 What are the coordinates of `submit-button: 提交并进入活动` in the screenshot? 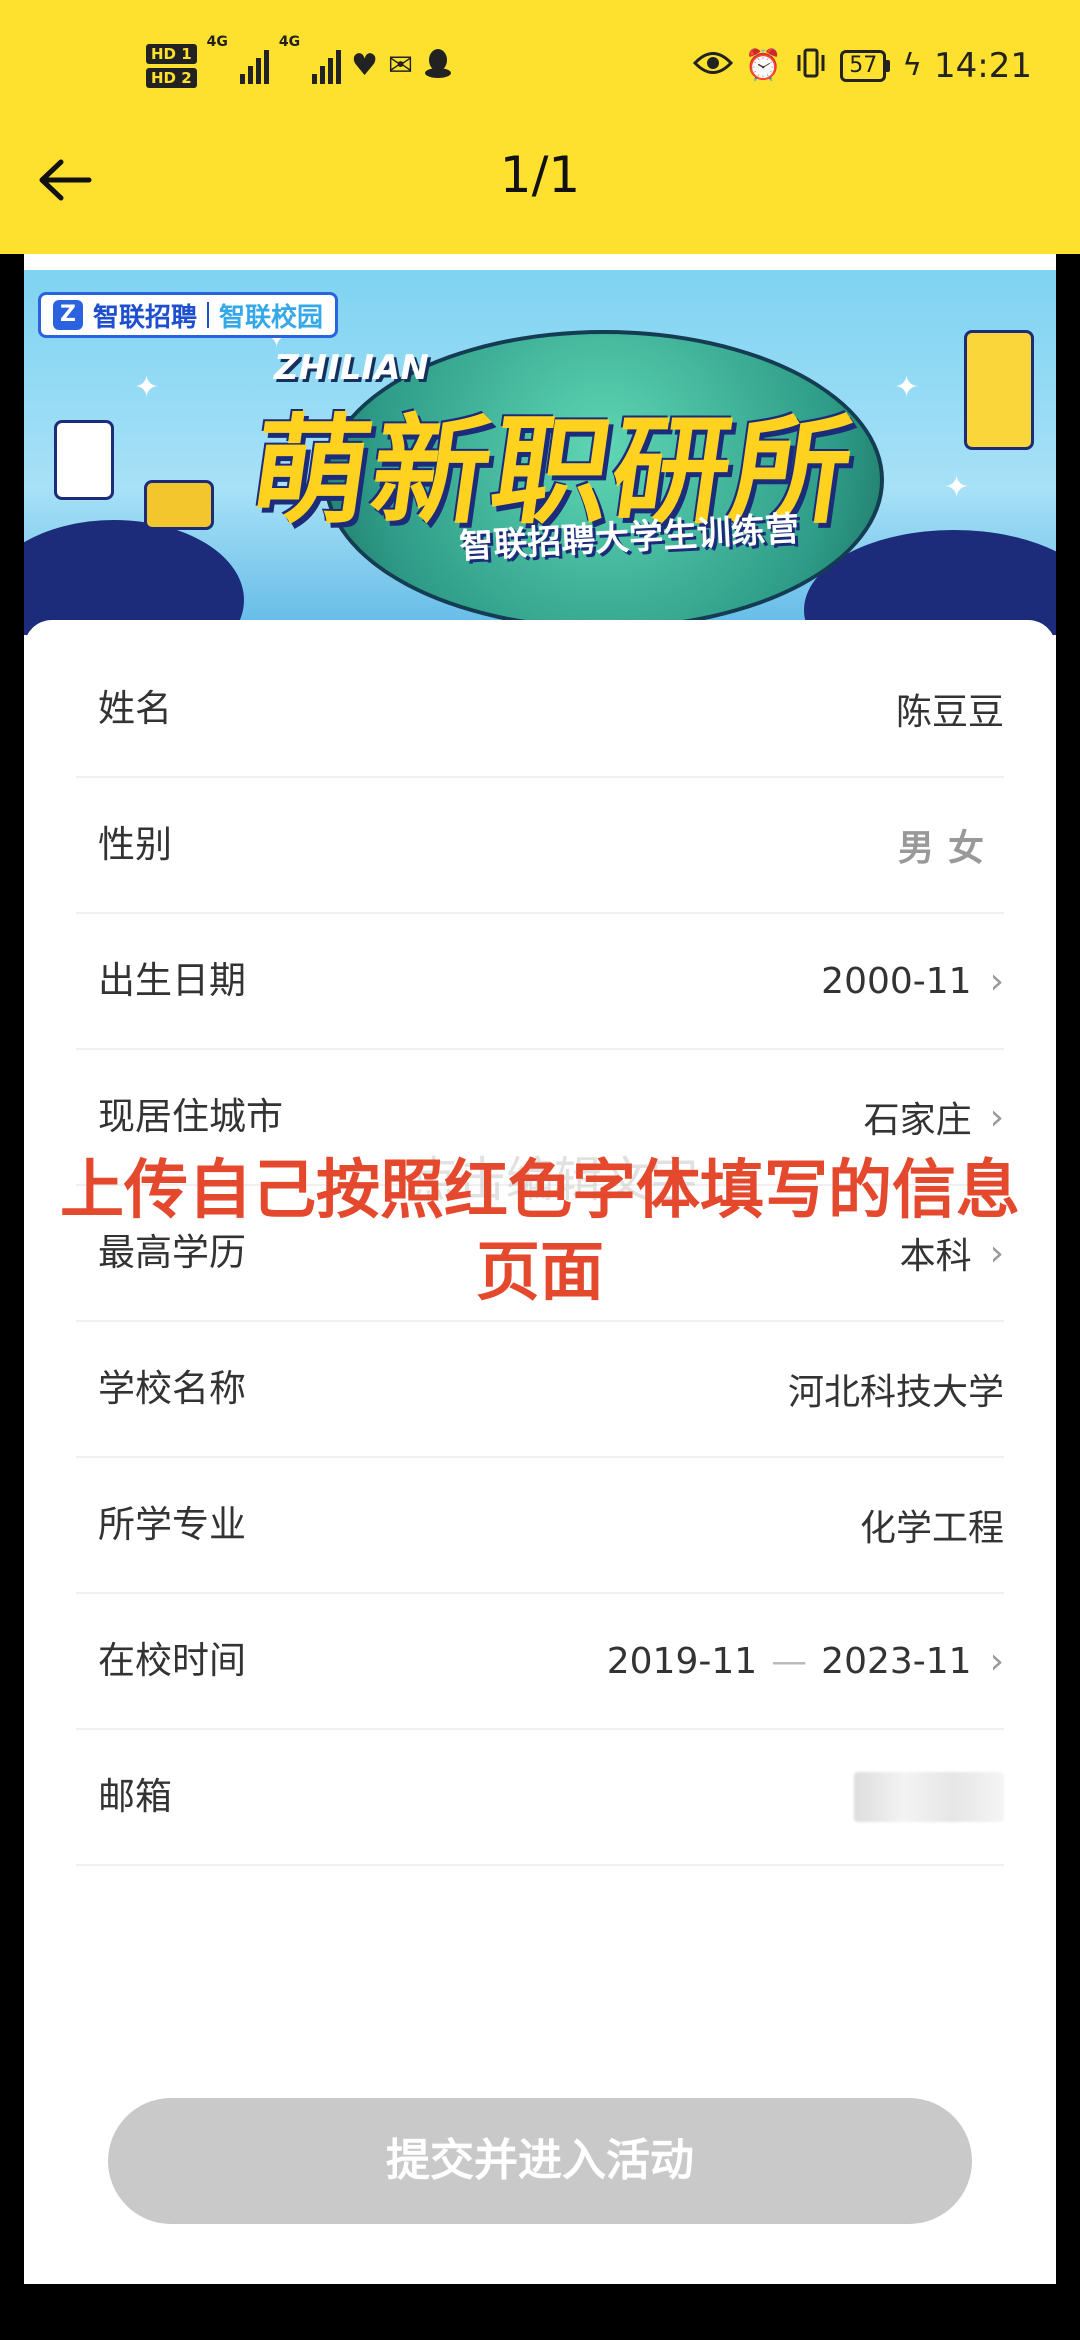 It's located at (540, 2161).